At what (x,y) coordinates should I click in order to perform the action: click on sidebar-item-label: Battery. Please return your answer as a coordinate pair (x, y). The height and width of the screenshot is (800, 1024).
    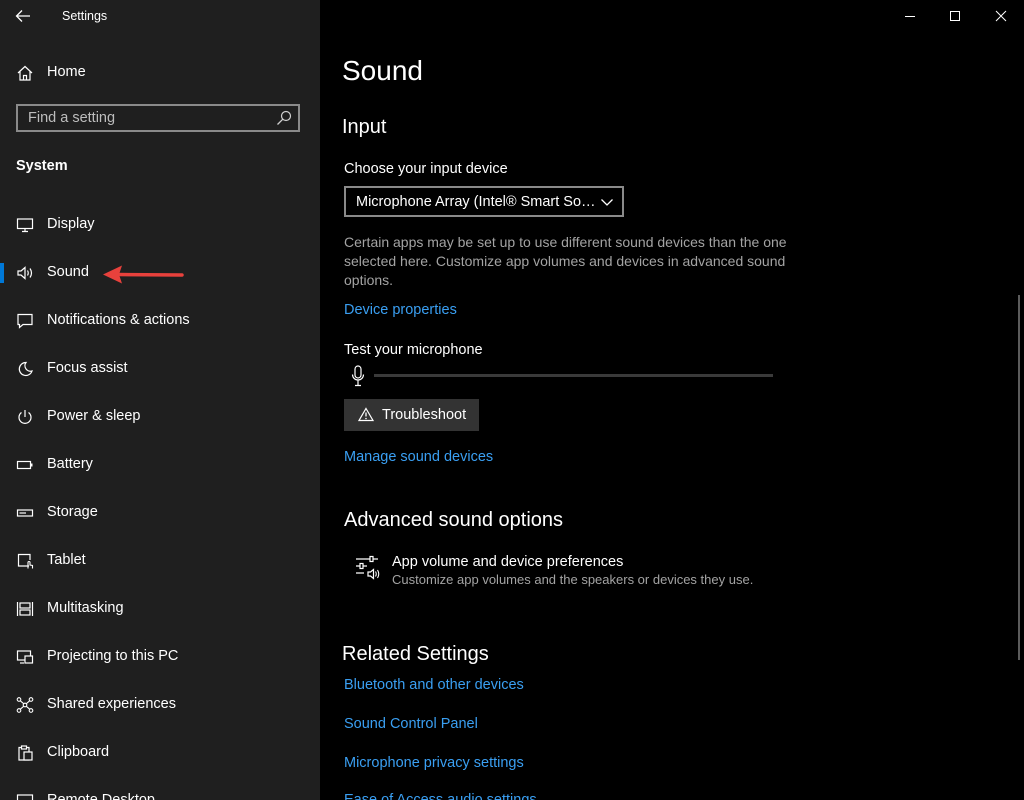
    Looking at the image, I should click on (70, 464).